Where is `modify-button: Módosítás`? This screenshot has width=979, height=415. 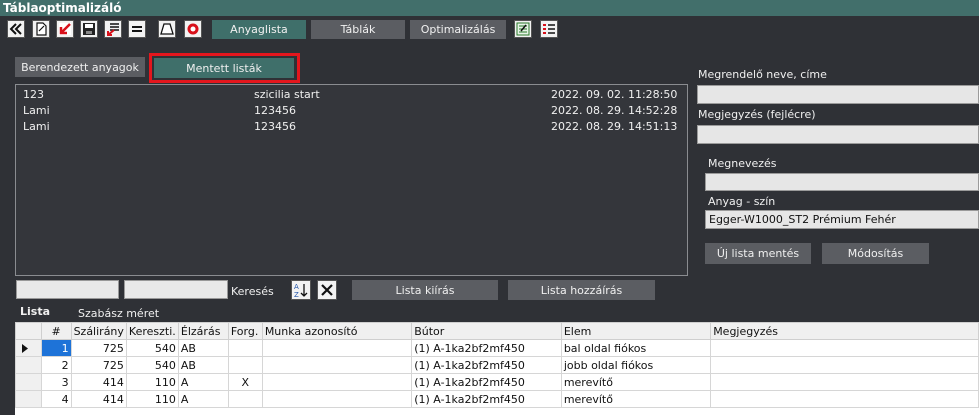 modify-button: Módosítás is located at coordinates (875, 253).